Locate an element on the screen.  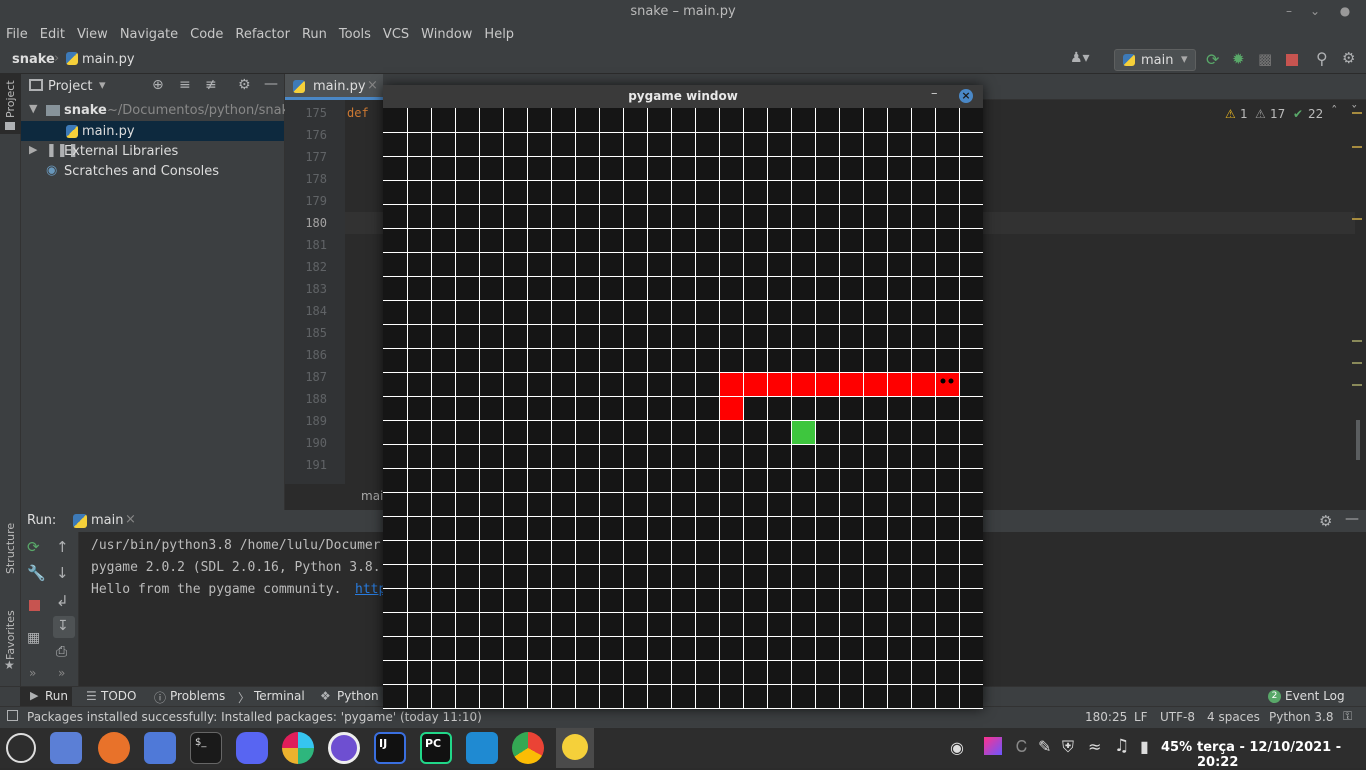
tree-item-main-py: main.py is located at coordinates (152, 131).